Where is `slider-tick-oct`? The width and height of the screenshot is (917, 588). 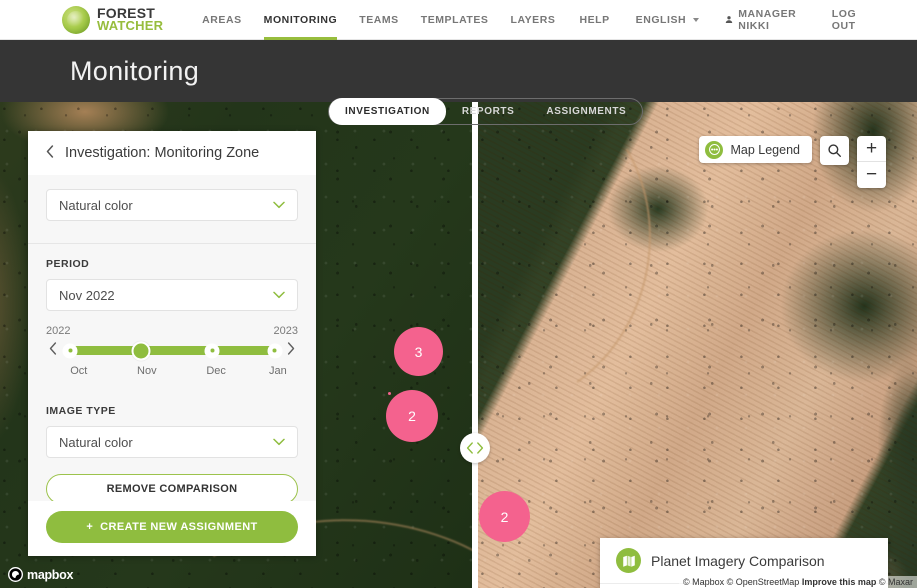 slider-tick-oct is located at coordinates (70, 350).